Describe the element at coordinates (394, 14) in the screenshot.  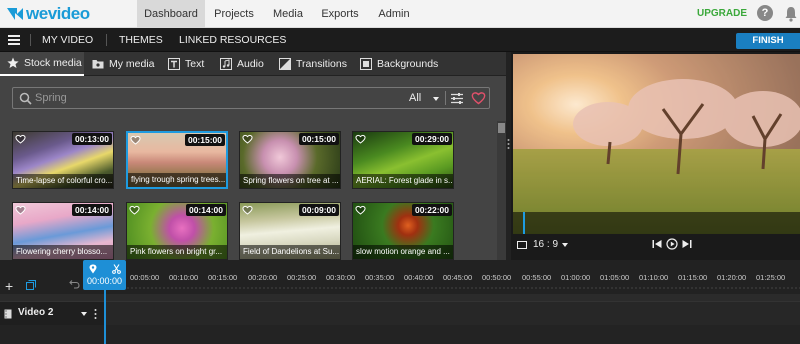
I see `nav-tab-admin: Admin` at that location.